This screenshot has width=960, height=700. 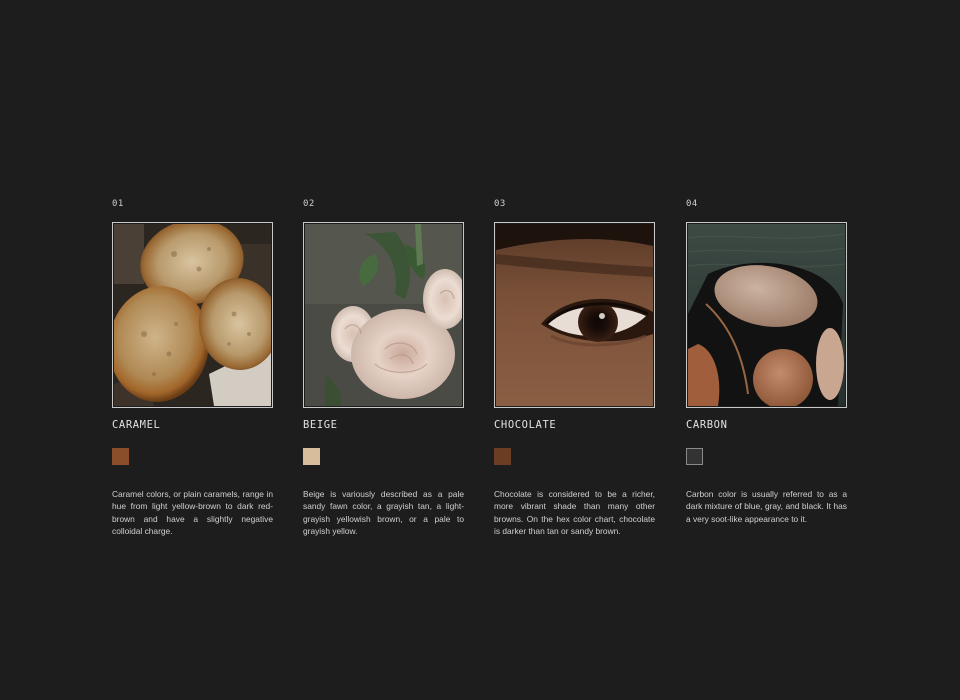 I want to click on card-number: 03, so click(x=500, y=204).